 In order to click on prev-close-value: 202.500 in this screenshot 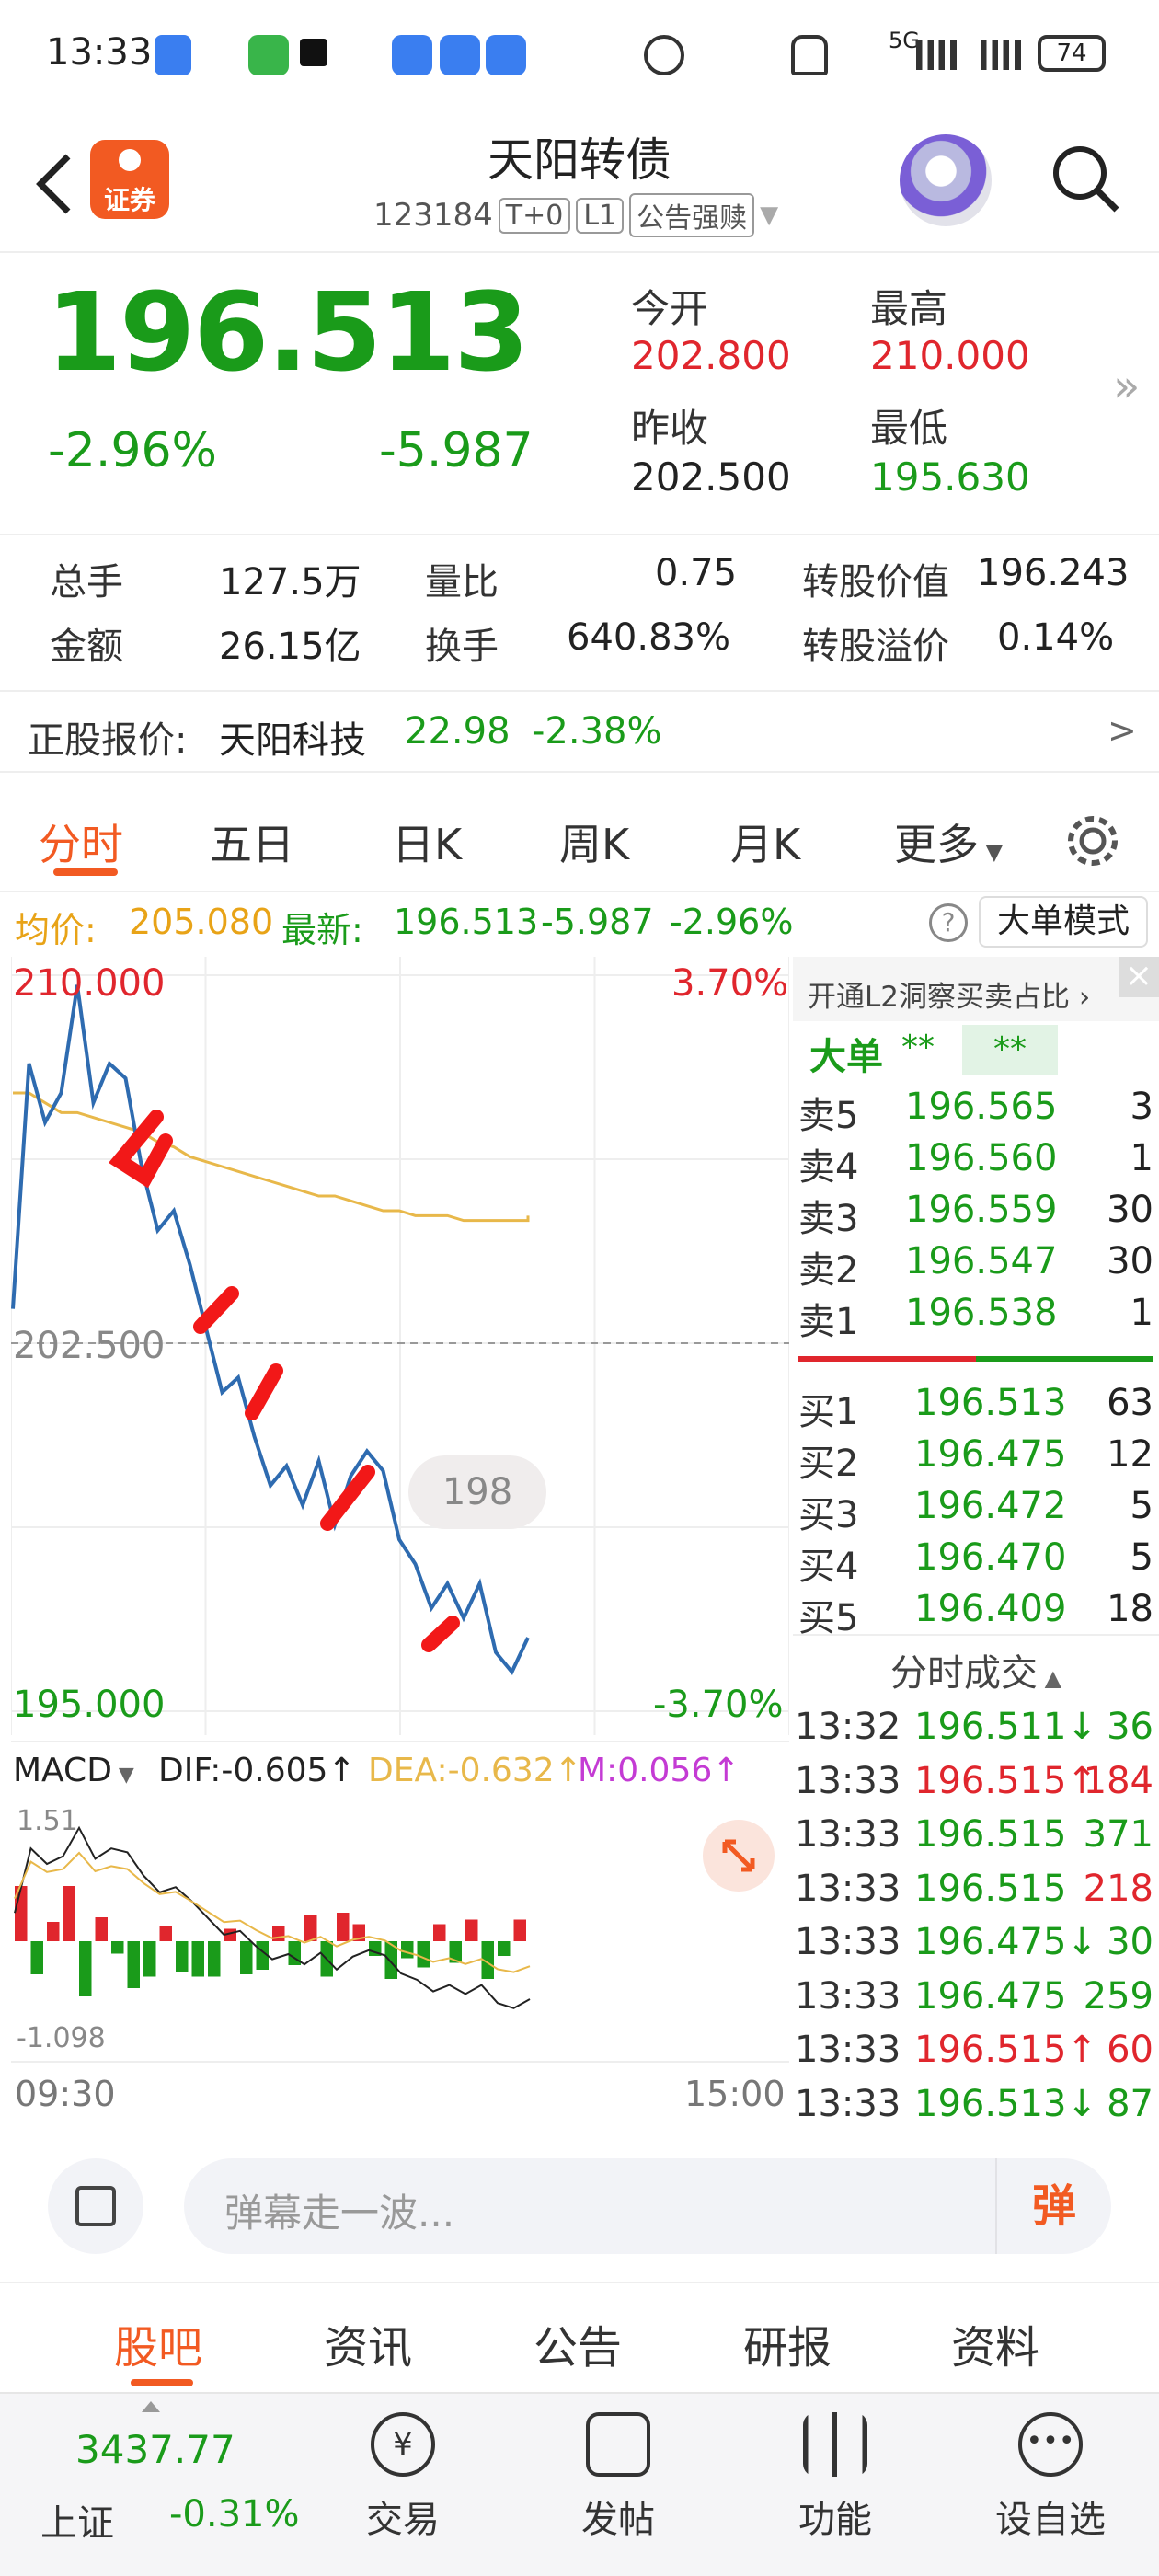, I will do `click(711, 477)`.